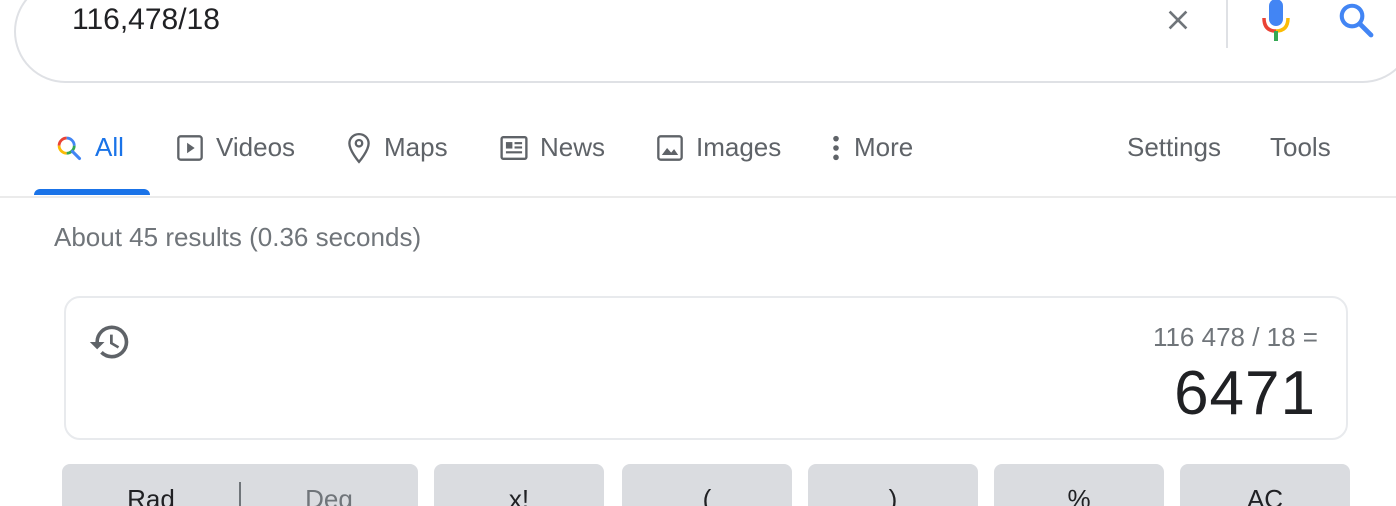 Image resolution: width=1396 pixels, height=506 pixels. I want to click on rad-deg-toggle: Rad Deg, so click(240, 485).